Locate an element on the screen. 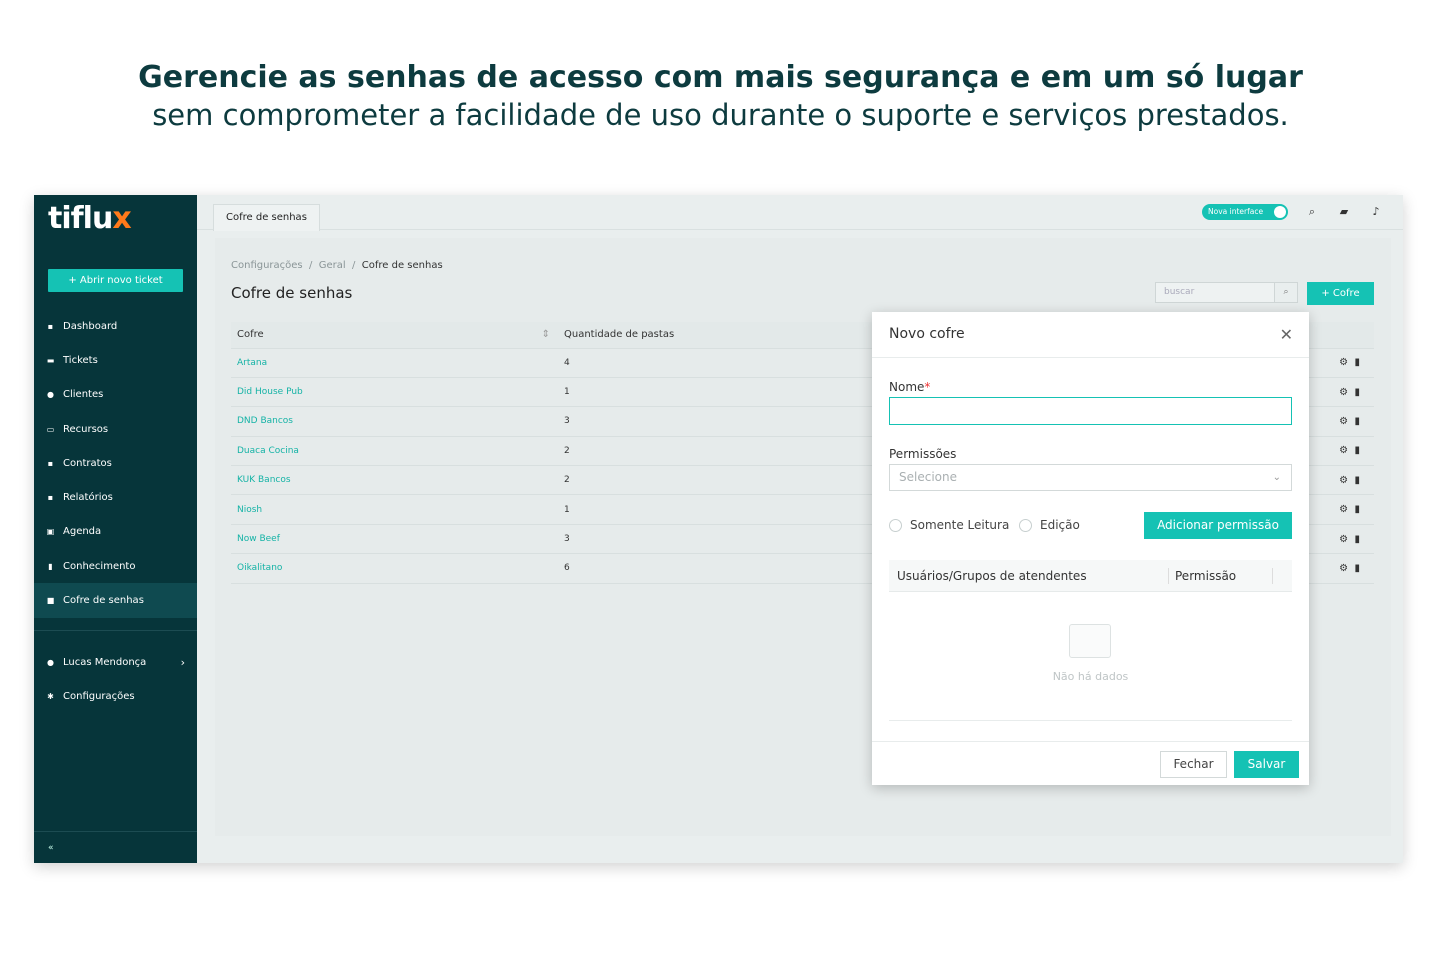 The height and width of the screenshot is (958, 1441). footer-divider is located at coordinates (1090, 741).